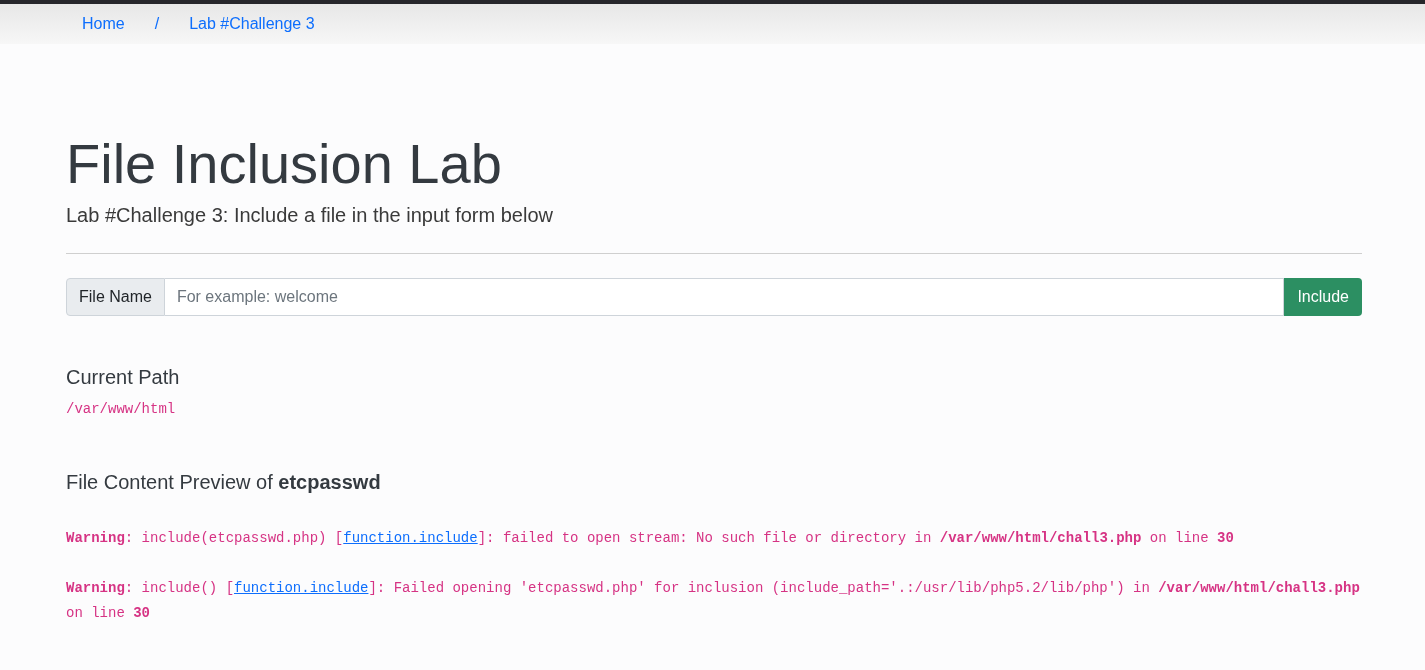  What do you see at coordinates (650, 539) in the screenshot?
I see `warning-message: Warning: include(etcpasswd.php) [function.include]: failed to open stream: No such file or directory in /var/www/html/chall3.php on line 30` at bounding box center [650, 539].